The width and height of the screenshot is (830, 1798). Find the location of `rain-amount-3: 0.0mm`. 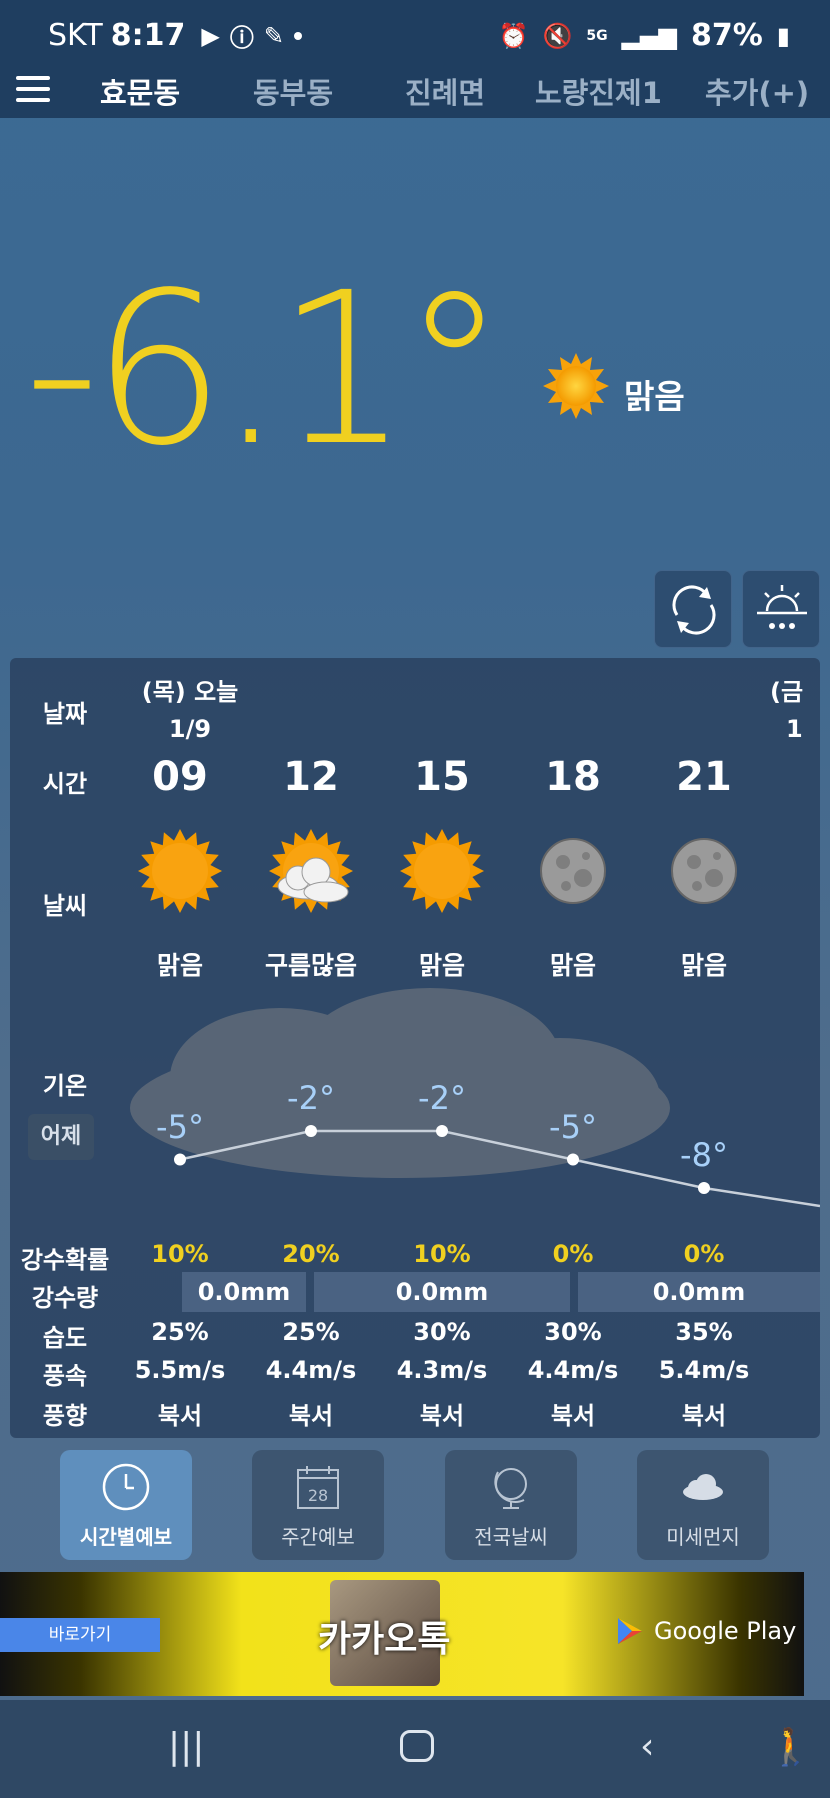

rain-amount-3: 0.0mm is located at coordinates (699, 1292).